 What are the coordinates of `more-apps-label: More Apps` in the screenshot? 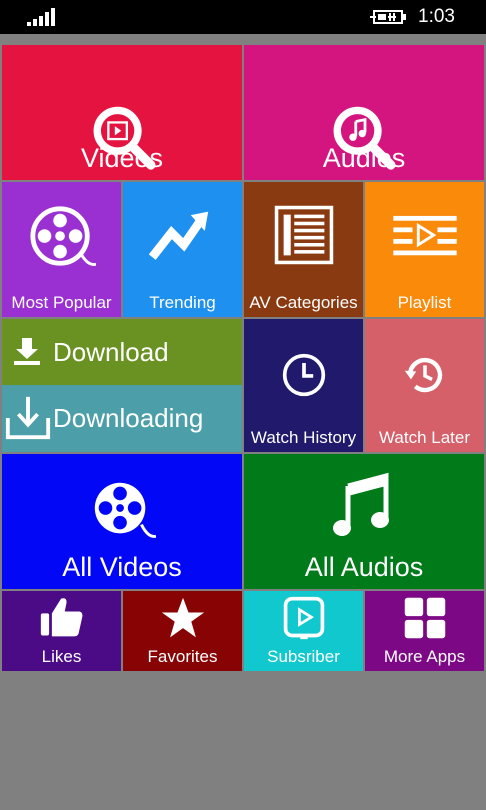 It's located at (424, 656).